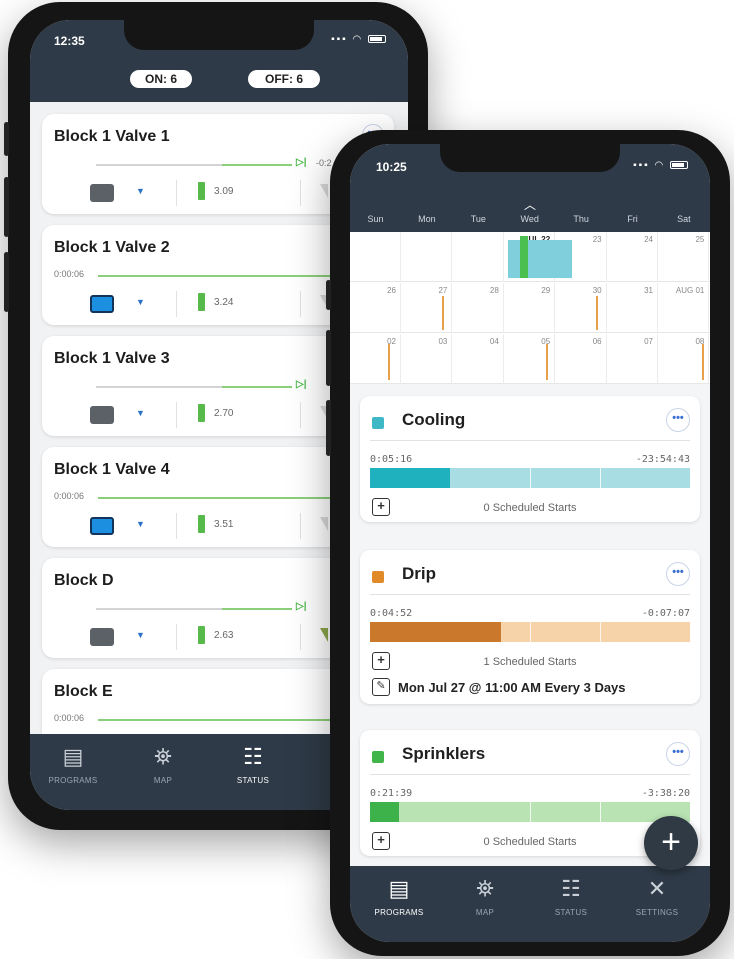 This screenshot has height=959, width=734. Describe the element at coordinates (632, 257) in the screenshot. I see `calendar-day: 24` at that location.